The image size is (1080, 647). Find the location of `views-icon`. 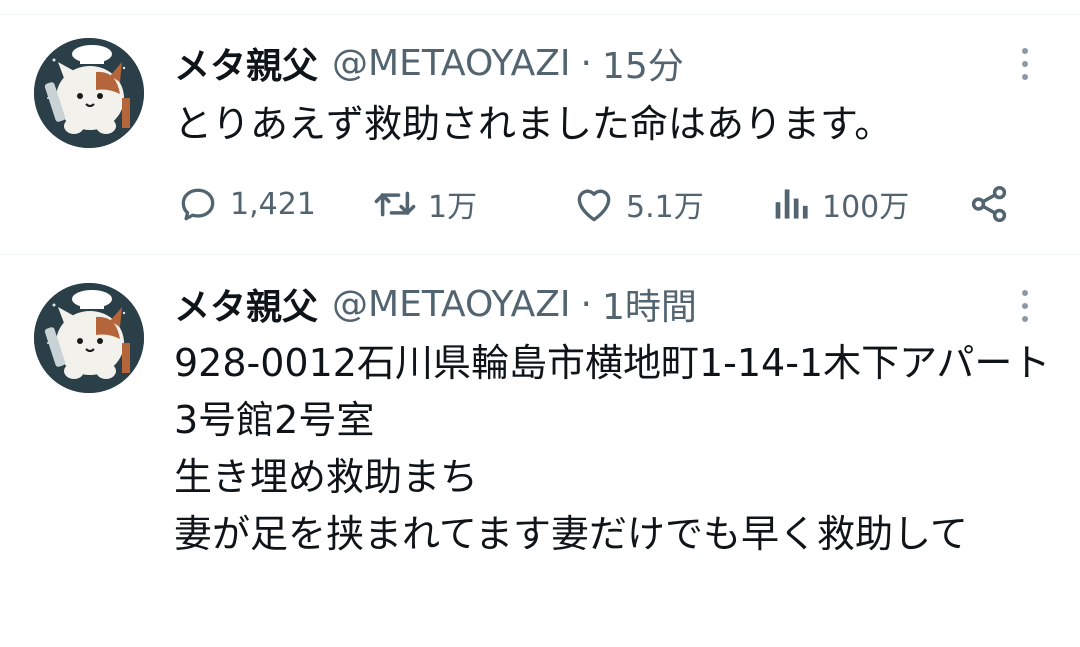

views-icon is located at coordinates (791, 204).